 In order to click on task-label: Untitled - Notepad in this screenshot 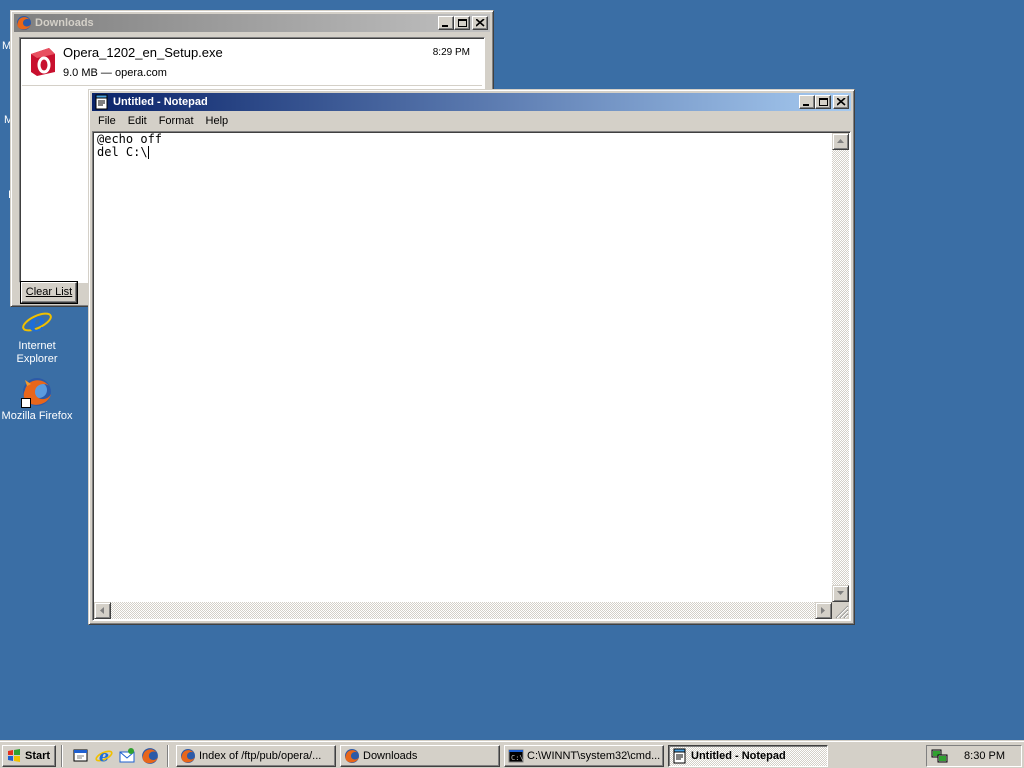, I will do `click(738, 756)`.